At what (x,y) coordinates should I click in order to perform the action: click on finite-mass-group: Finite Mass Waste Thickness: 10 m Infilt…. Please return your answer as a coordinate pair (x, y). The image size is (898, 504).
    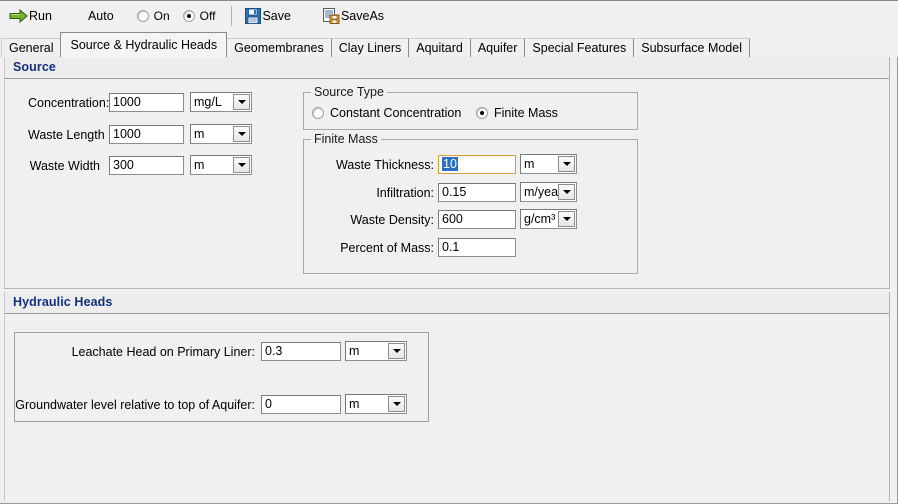
    Looking at the image, I should click on (470, 203).